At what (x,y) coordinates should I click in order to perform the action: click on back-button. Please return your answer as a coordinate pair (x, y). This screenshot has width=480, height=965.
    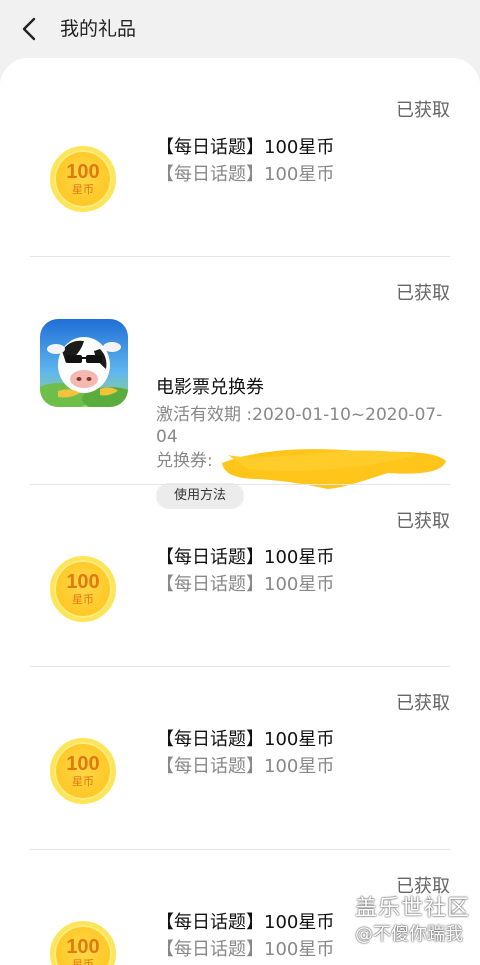
    Looking at the image, I should click on (29, 29).